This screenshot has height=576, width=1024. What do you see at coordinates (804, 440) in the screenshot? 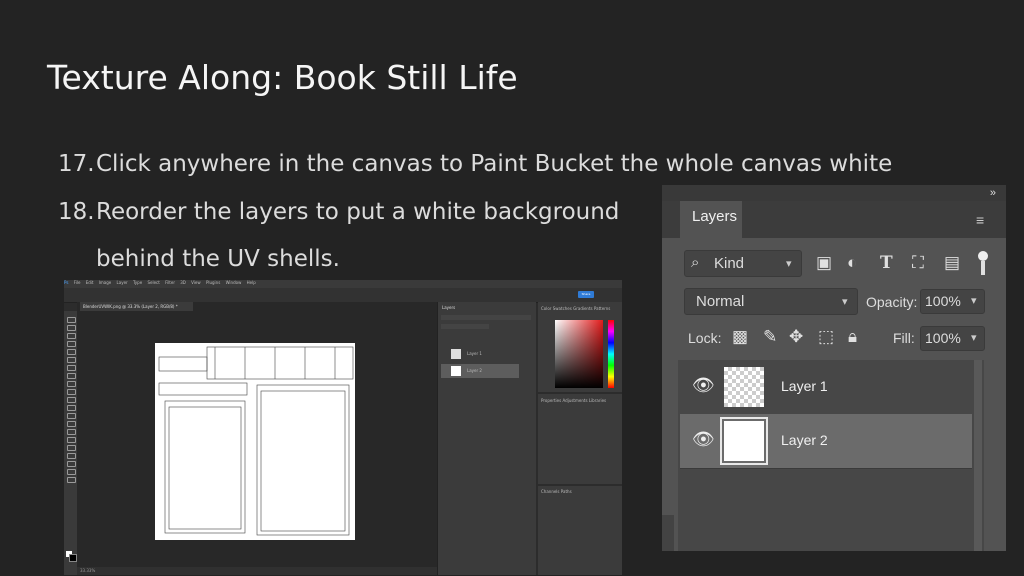
I see `layer-name: Layer 2` at bounding box center [804, 440].